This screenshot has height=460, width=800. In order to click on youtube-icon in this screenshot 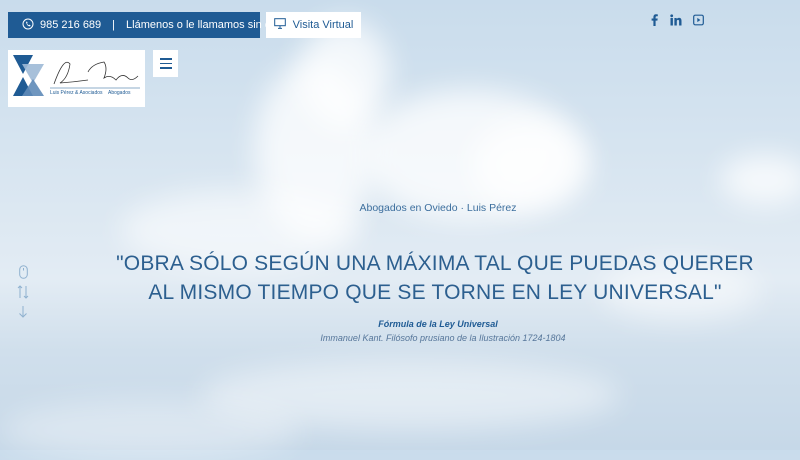, I will do `click(698, 20)`.